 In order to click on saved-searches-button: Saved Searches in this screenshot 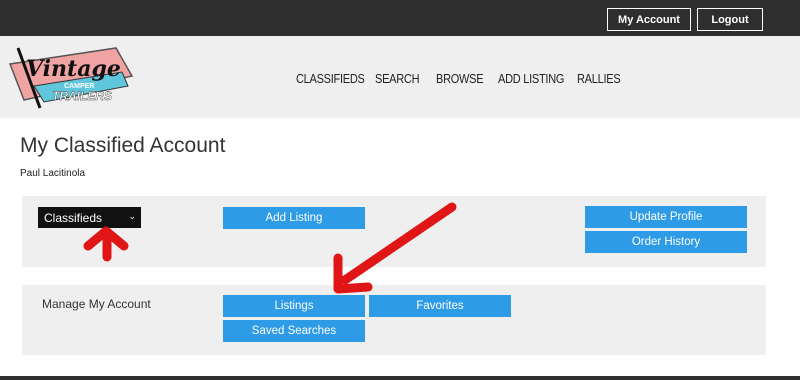, I will do `click(294, 331)`.